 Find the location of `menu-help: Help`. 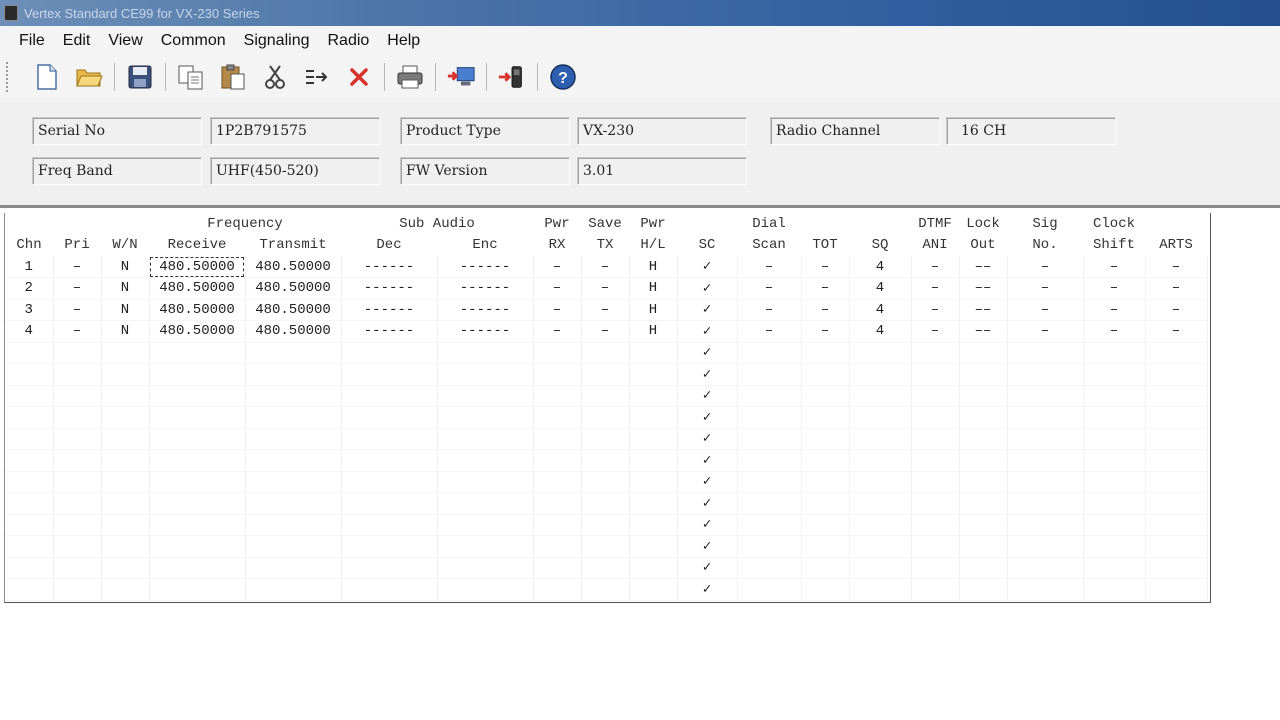

menu-help: Help is located at coordinates (403, 41).